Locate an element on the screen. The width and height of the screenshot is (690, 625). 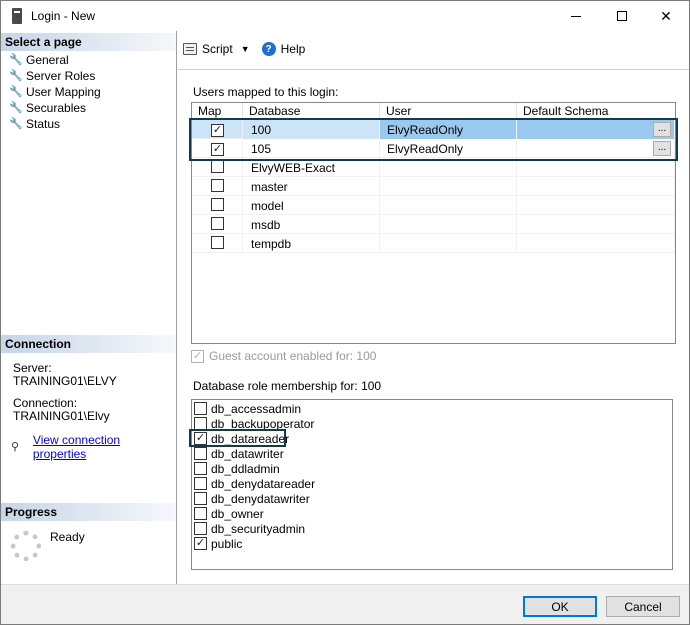
table-row: ElvyWEB-Exact is located at coordinates (433, 167).